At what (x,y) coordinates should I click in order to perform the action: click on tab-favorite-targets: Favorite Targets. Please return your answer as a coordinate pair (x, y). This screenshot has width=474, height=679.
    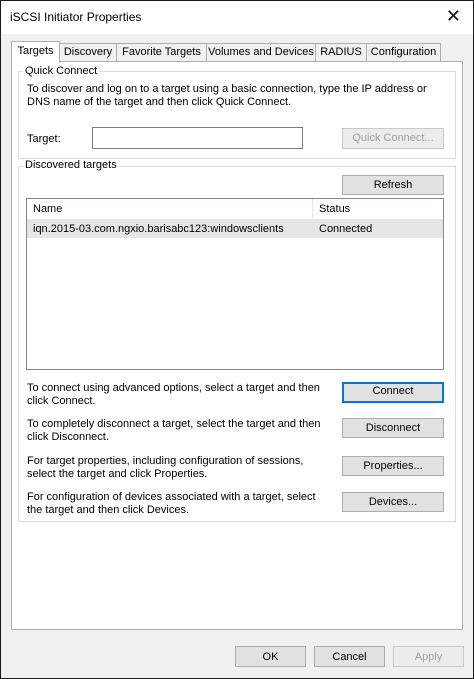
    Looking at the image, I should click on (161, 52).